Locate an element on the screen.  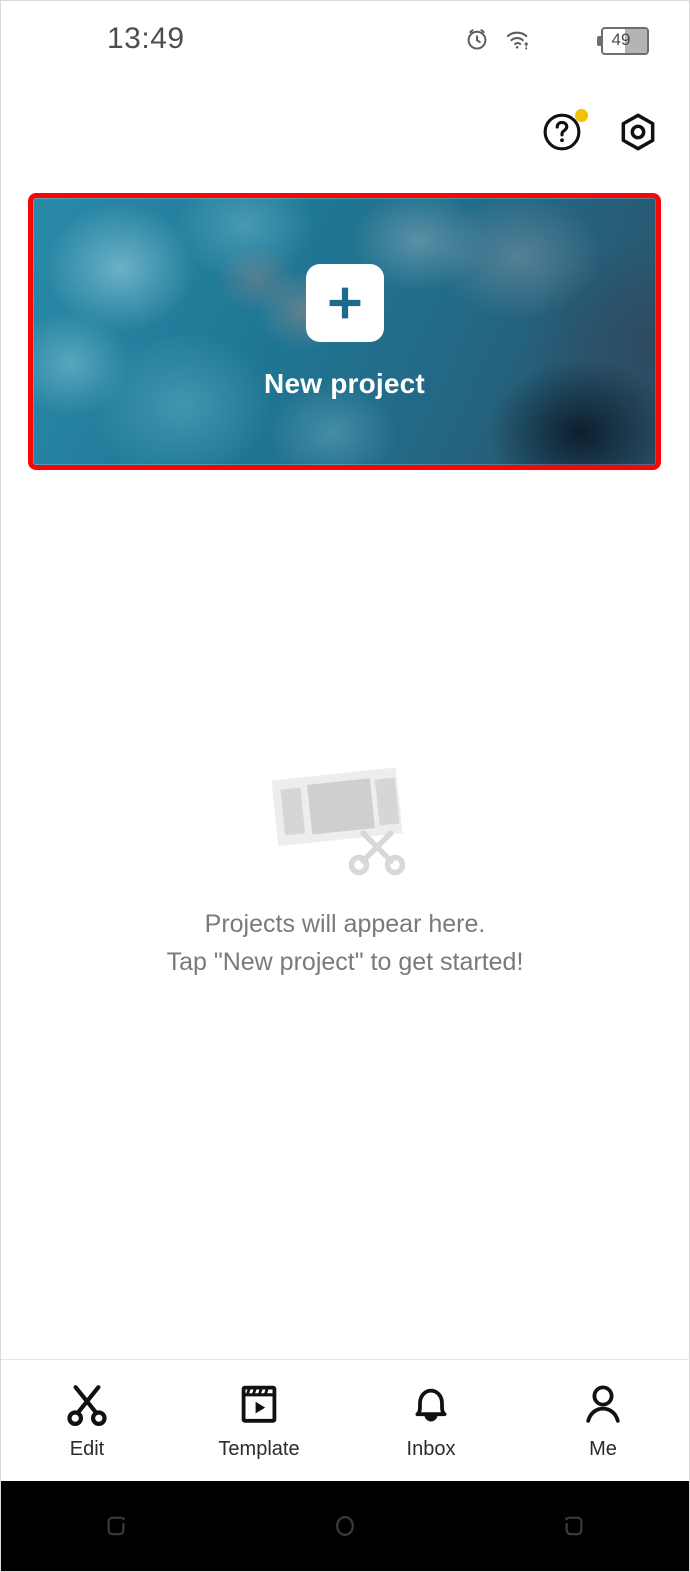
recents-button is located at coordinates (116, 1526).